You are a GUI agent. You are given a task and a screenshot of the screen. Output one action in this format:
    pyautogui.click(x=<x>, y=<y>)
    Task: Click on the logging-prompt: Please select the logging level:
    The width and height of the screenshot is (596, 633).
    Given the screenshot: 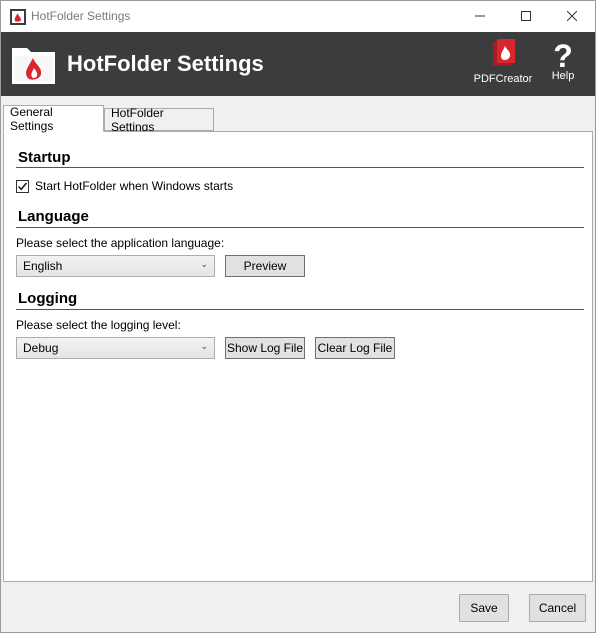 What is the action you would take?
    pyautogui.click(x=98, y=325)
    